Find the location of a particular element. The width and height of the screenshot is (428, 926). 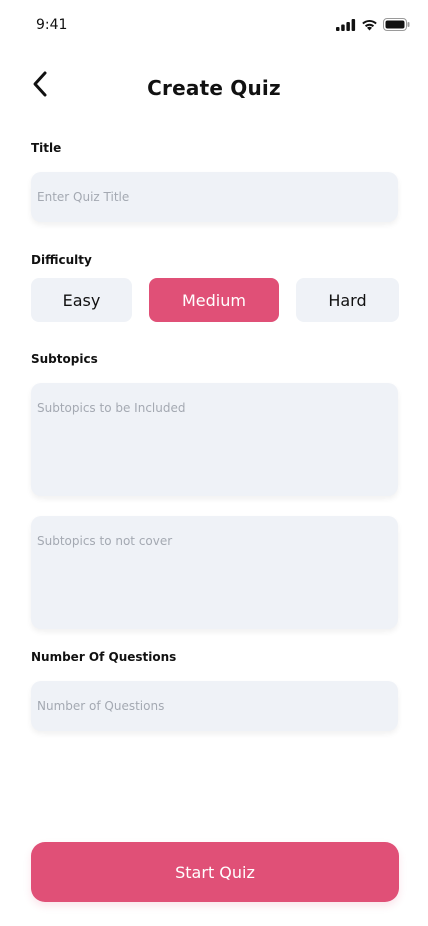

title-label: Title is located at coordinates (46, 148).